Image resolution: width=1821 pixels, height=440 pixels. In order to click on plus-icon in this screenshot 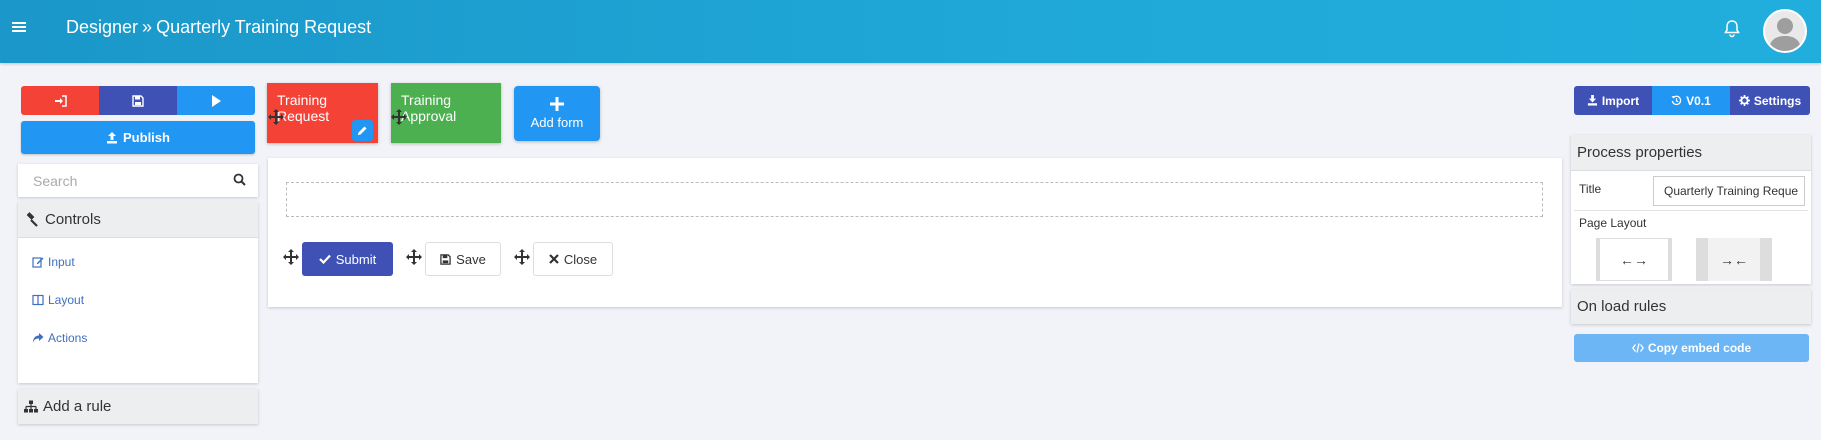, I will do `click(557, 104)`.